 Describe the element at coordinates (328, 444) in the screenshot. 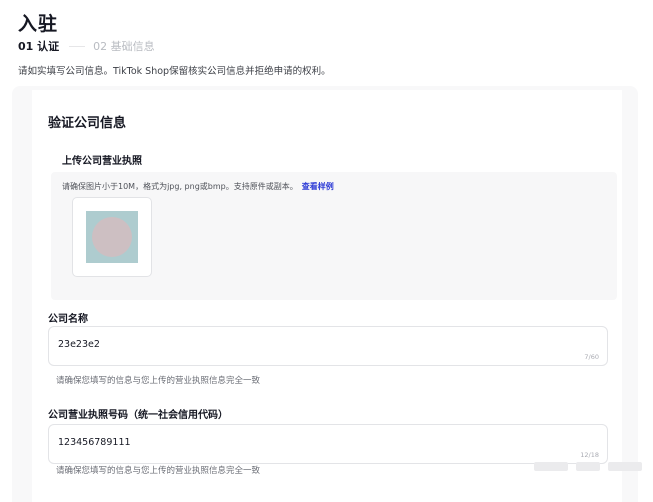

I see `license-number-input: 123456789111 12/18` at that location.